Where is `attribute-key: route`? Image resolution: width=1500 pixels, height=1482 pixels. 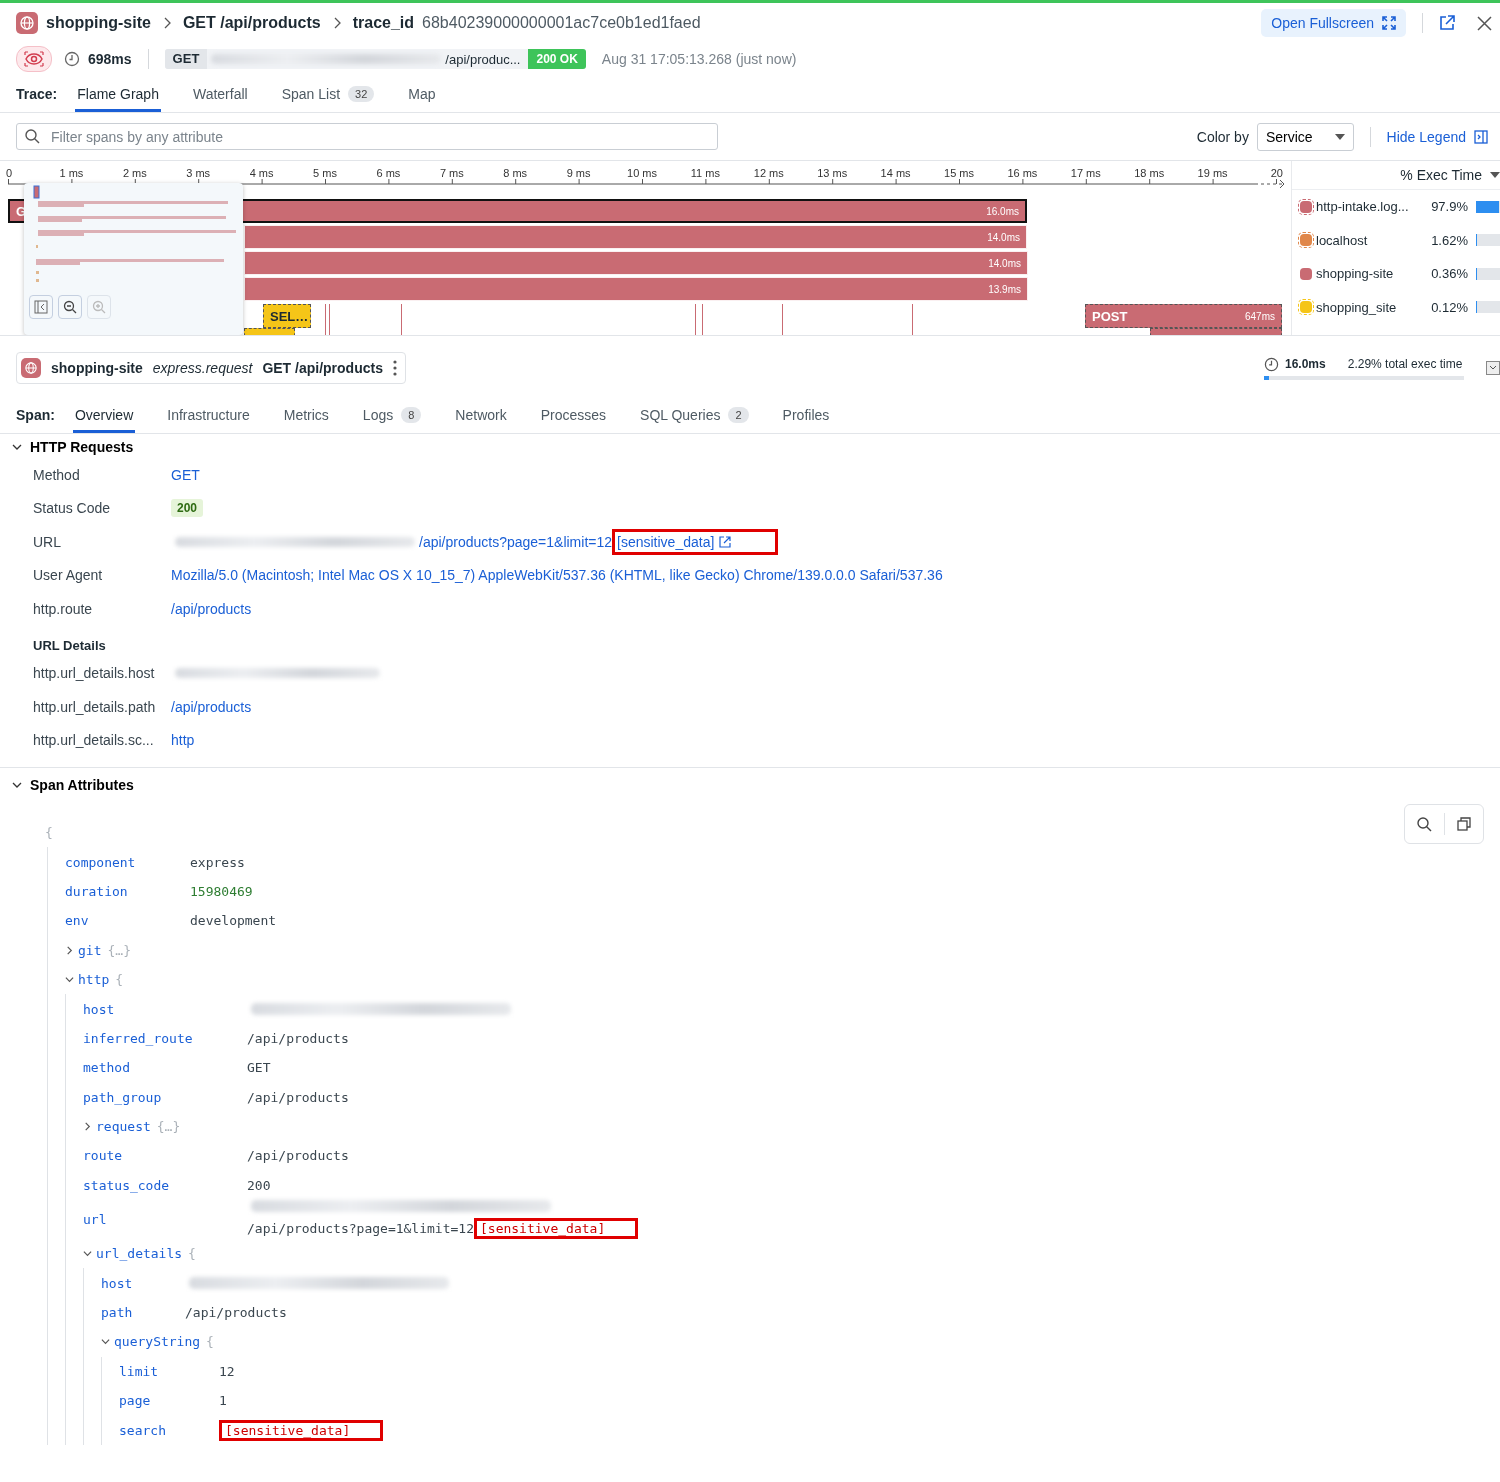 attribute-key: route is located at coordinates (152, 1156).